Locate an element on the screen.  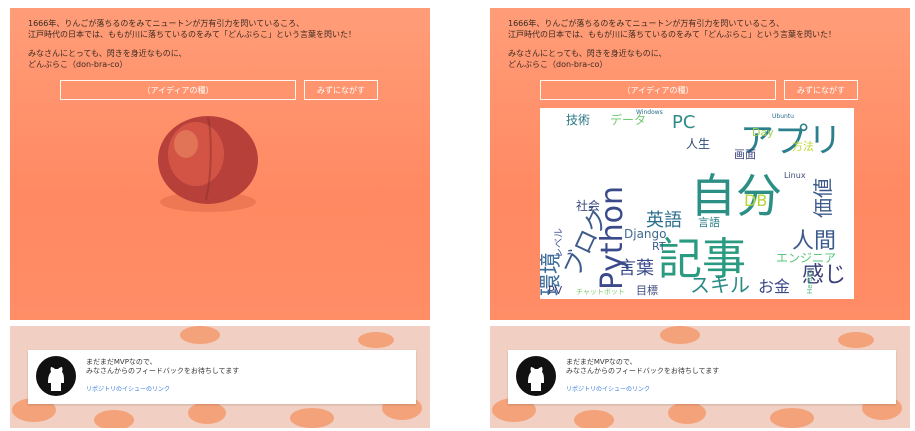
word-cloud-term: 技術 is located at coordinates (578, 120).